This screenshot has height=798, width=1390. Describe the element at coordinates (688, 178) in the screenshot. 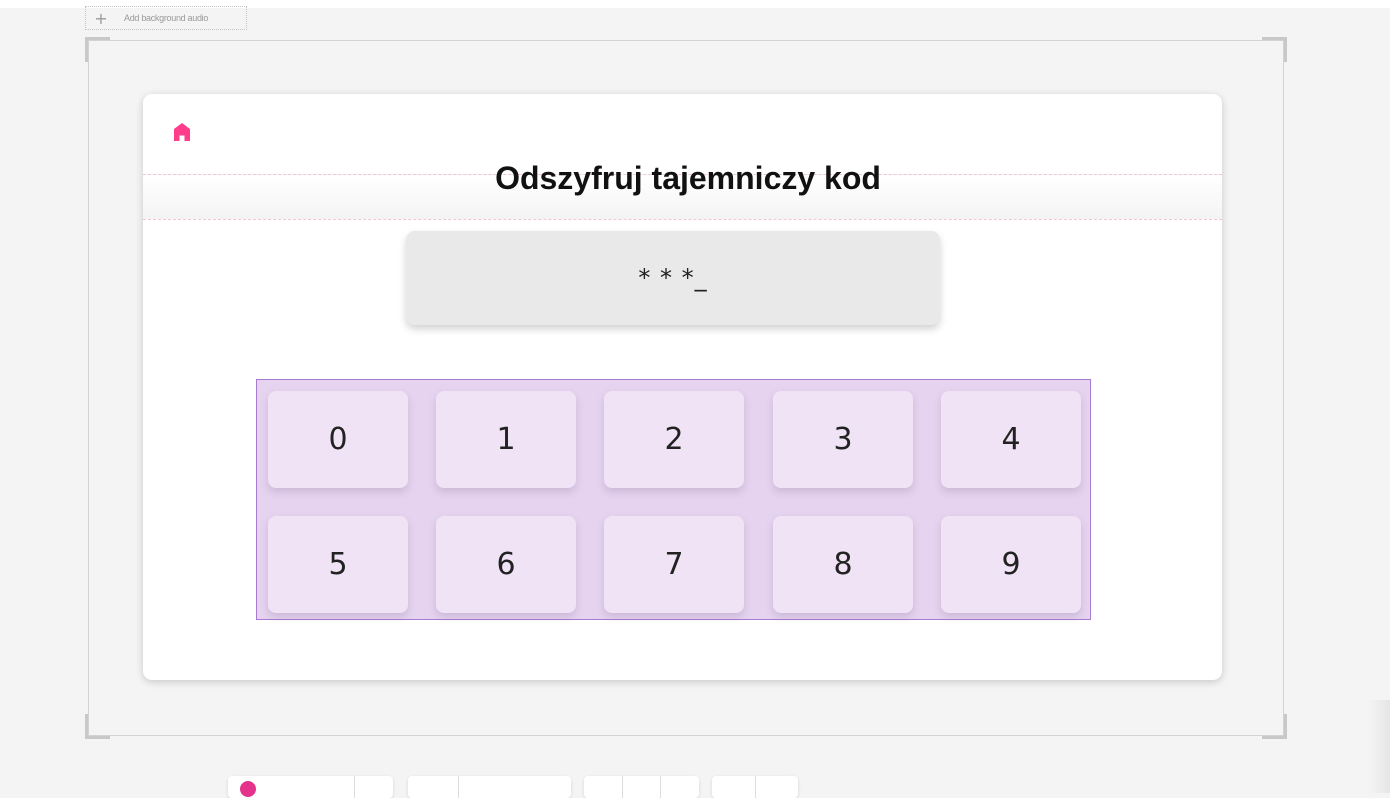

I see `page-title: Odszyfruj tajemniczy kod` at that location.